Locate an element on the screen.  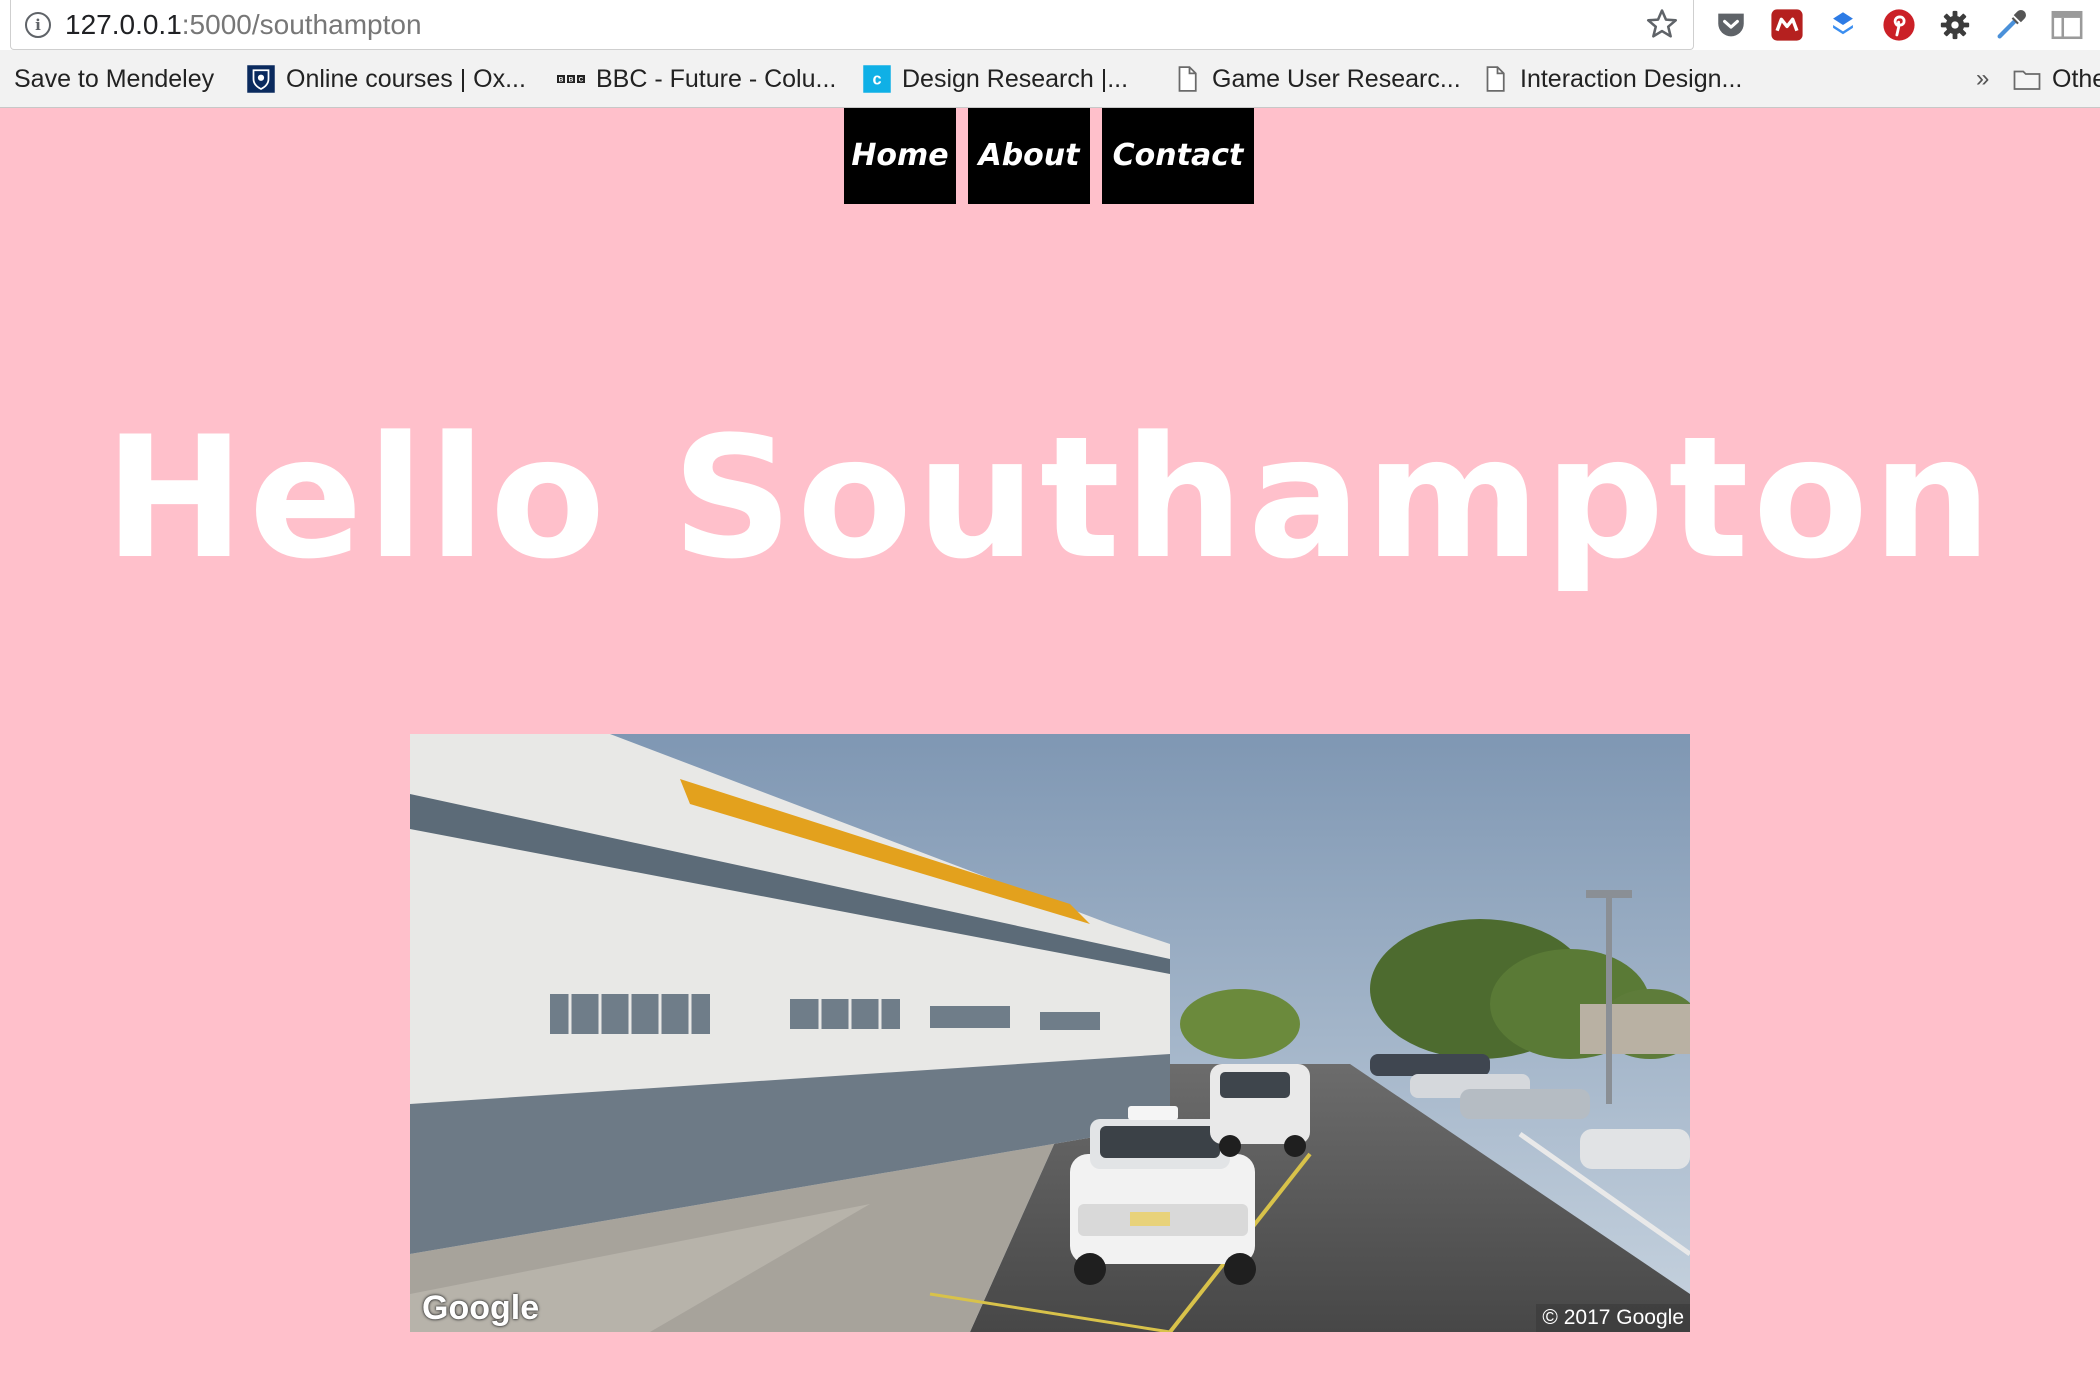
star-icon is located at coordinates (1662, 24).